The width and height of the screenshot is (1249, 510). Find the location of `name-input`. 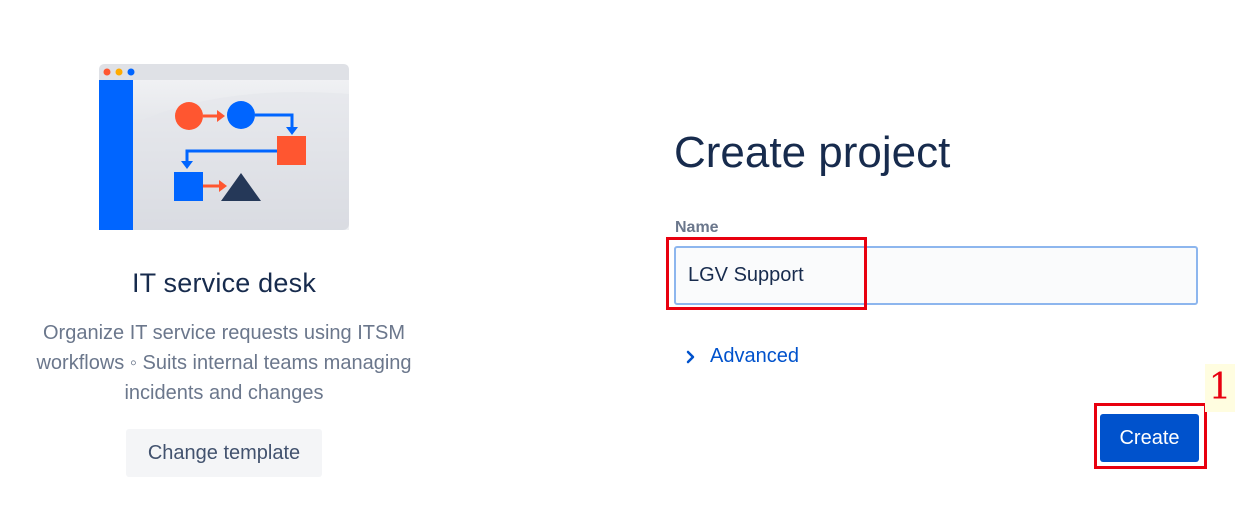

name-input is located at coordinates (936, 275).